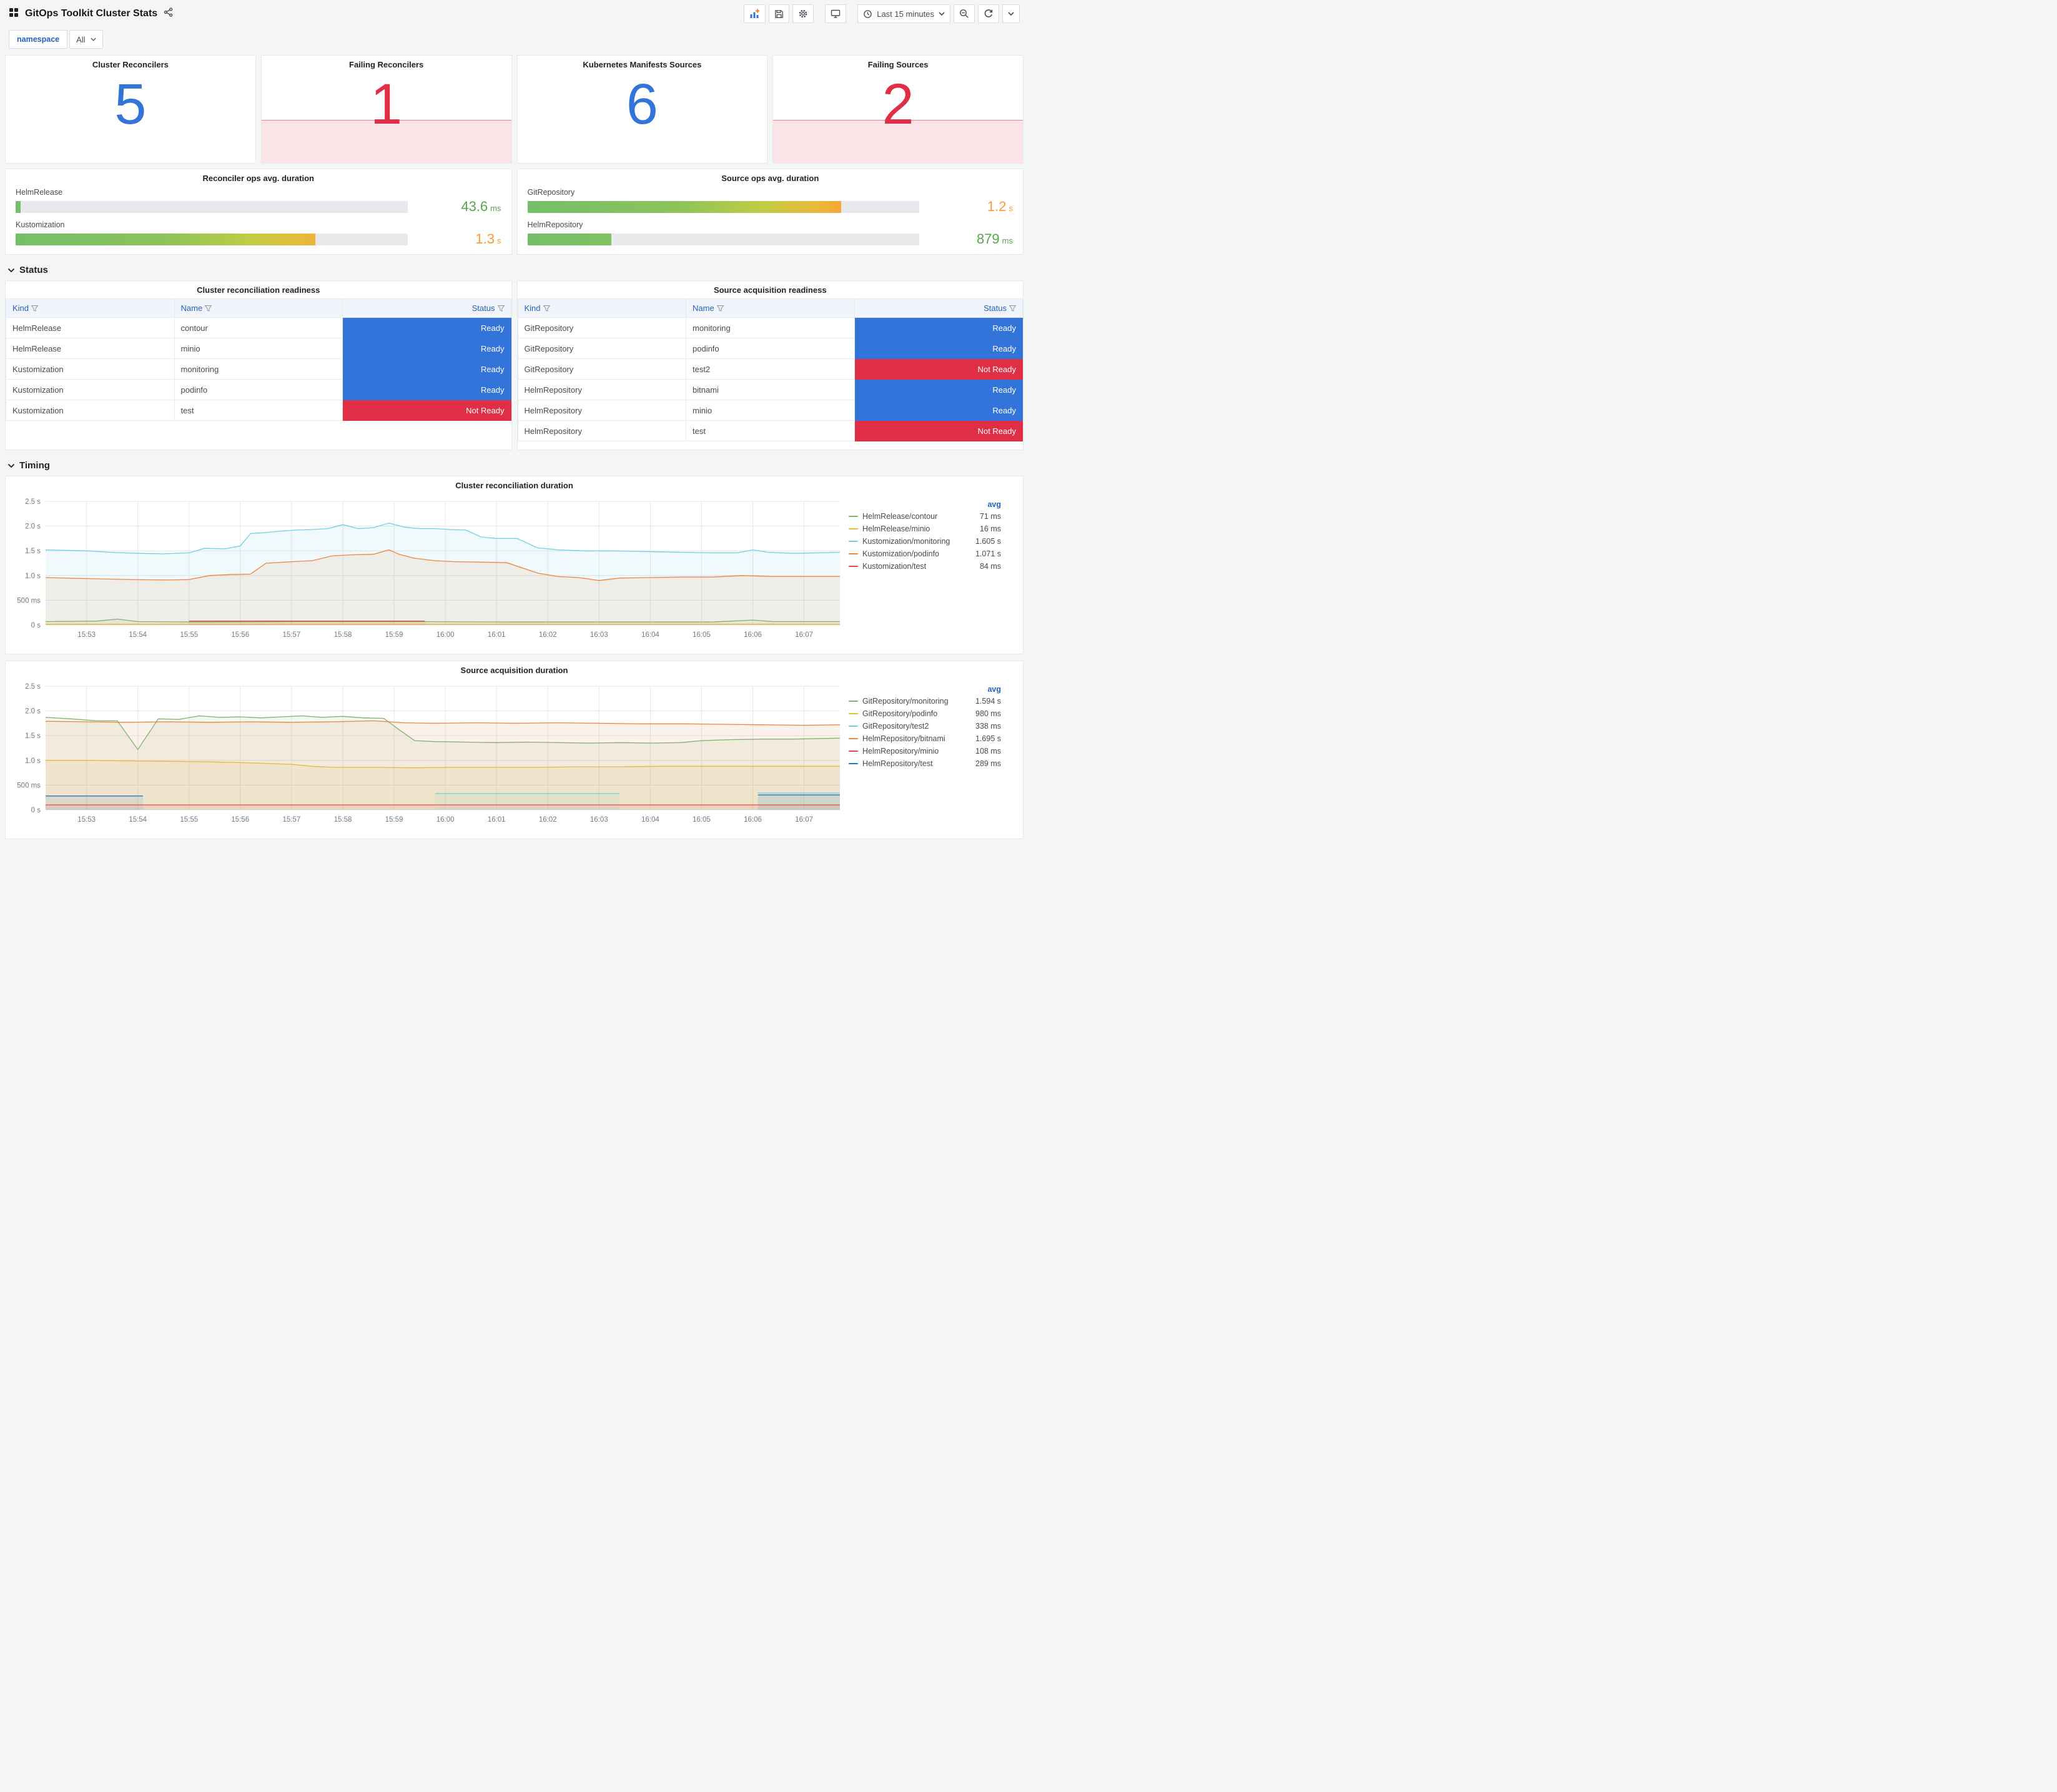 The width and height of the screenshot is (2057, 1792). I want to click on panel-title: Cluster reconciliation duration, so click(515, 484).